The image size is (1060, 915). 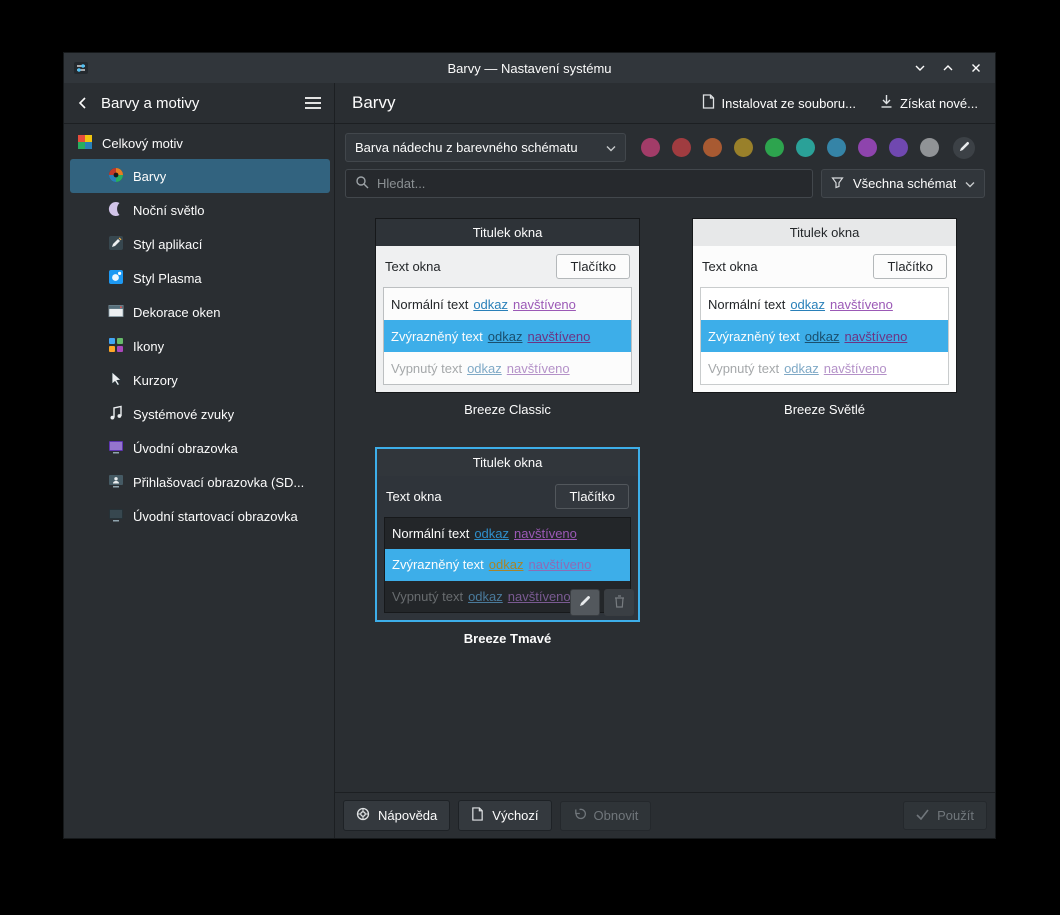 What do you see at coordinates (200, 414) in the screenshot?
I see `sidebar-item-system-sounds: Systémové zvuky` at bounding box center [200, 414].